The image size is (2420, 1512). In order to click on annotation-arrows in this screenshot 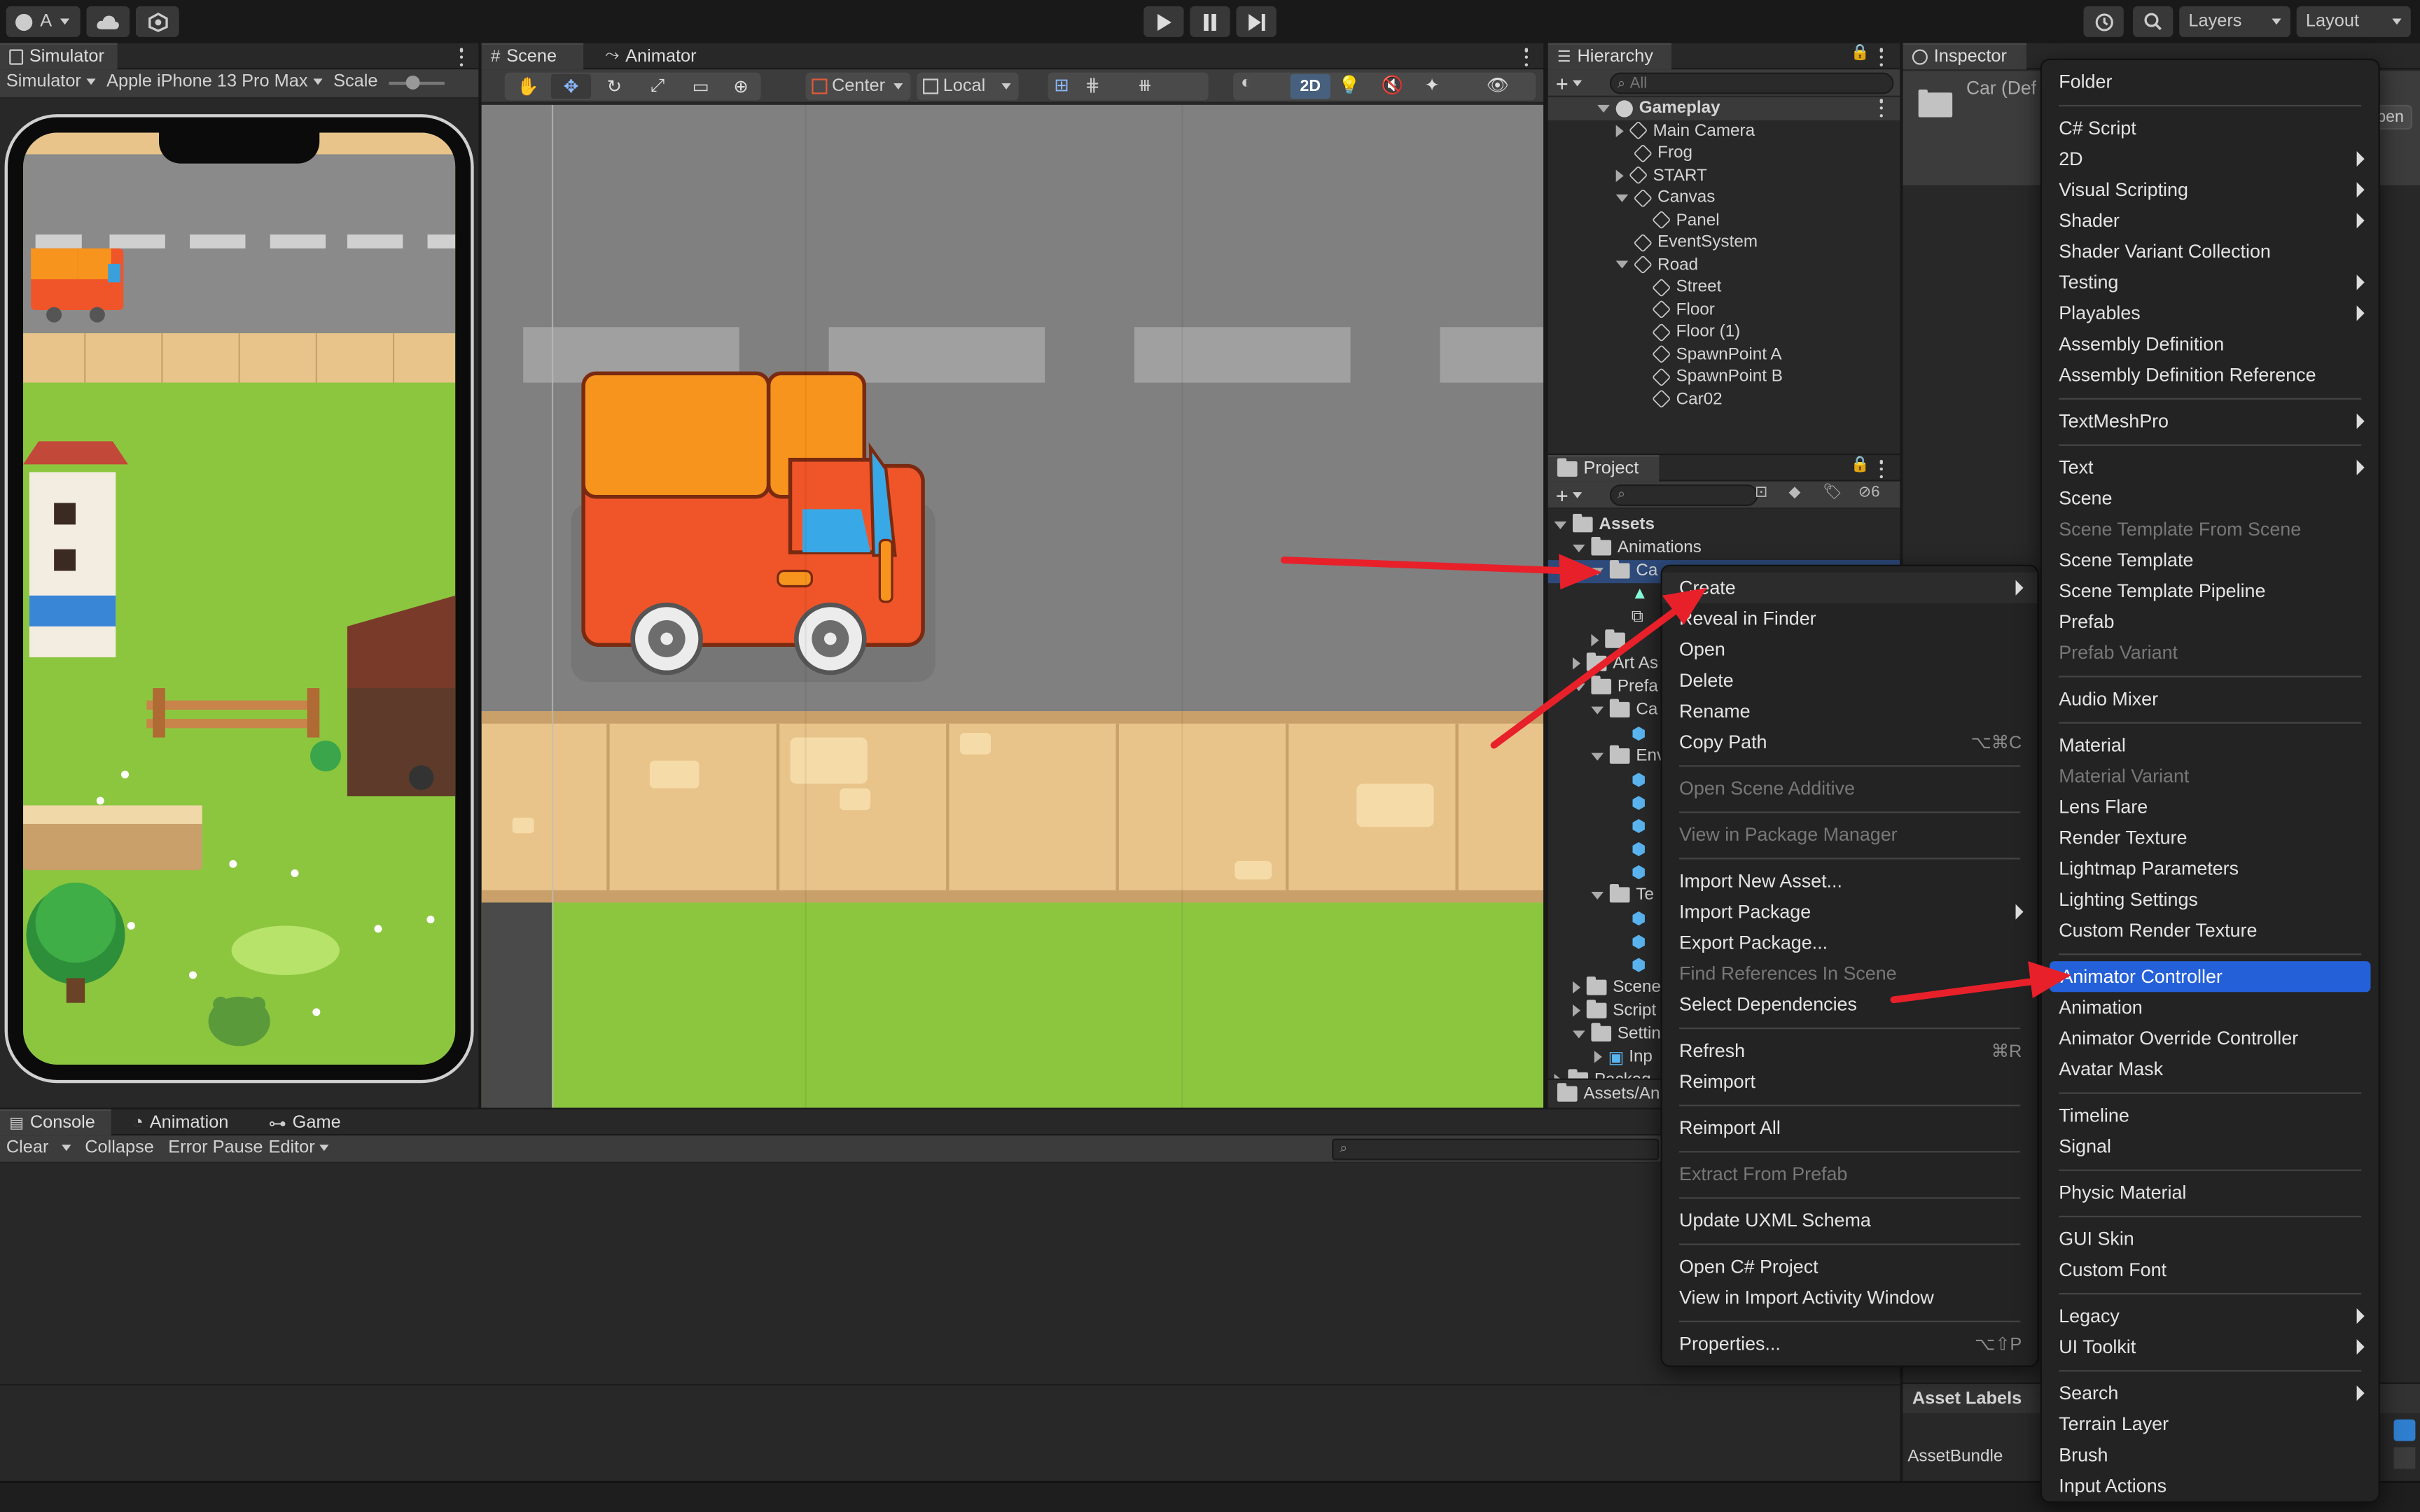, I will do `click(1676, 779)`.